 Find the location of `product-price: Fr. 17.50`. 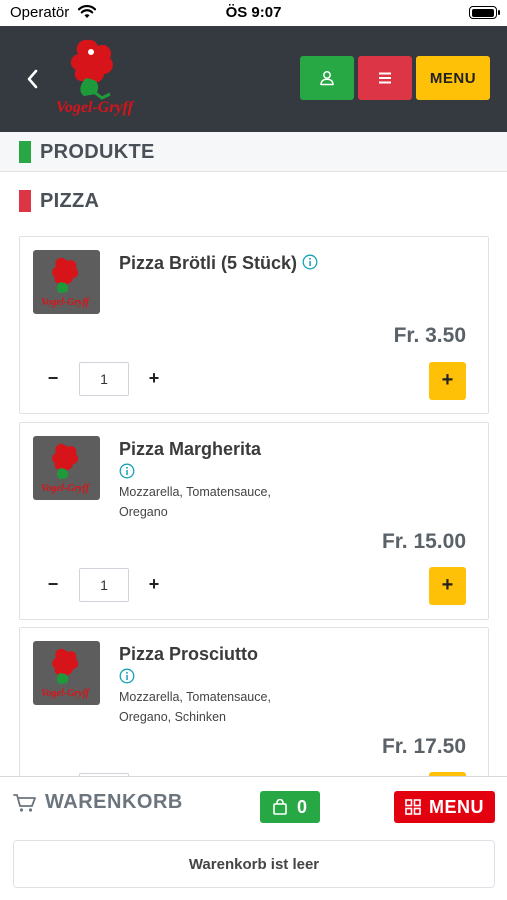

product-price: Fr. 17.50 is located at coordinates (423, 746).